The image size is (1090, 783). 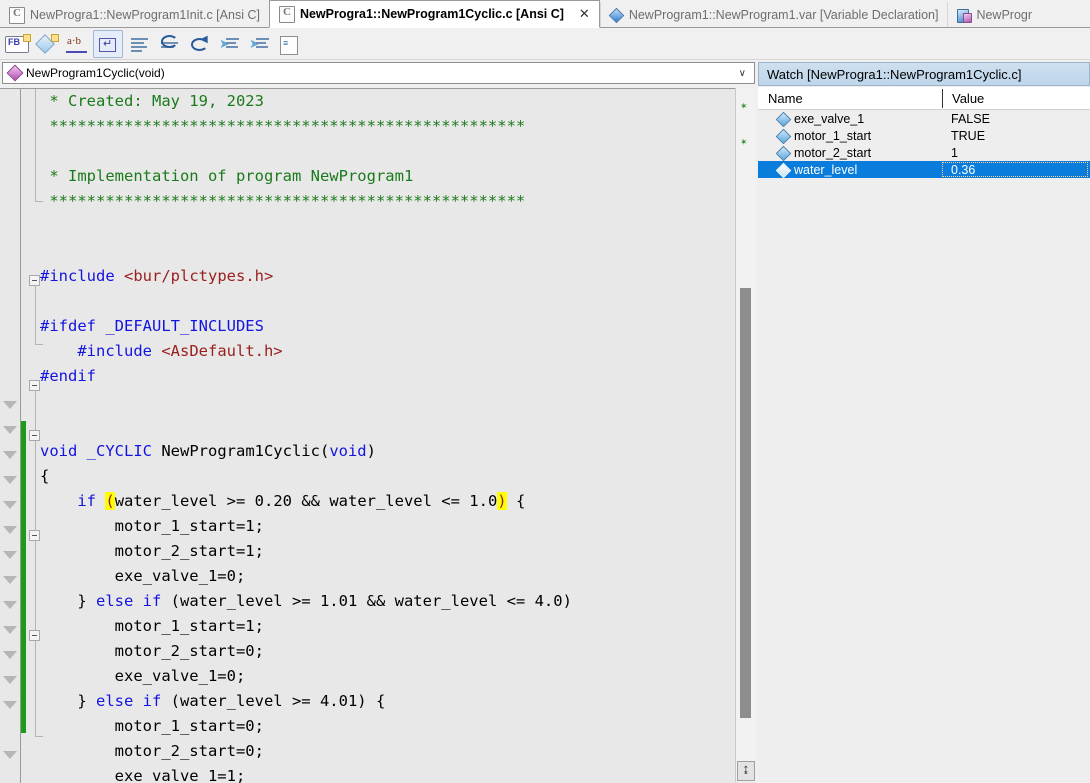 I want to click on code-token: #endif, so click(x=68, y=376).